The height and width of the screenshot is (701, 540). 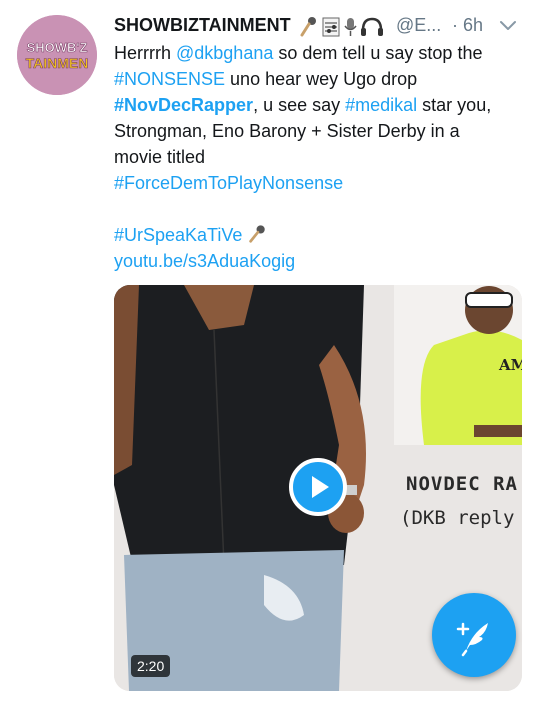 What do you see at coordinates (204, 261) in the screenshot?
I see `youtube-link: youtu.be/s3AduaKogig` at bounding box center [204, 261].